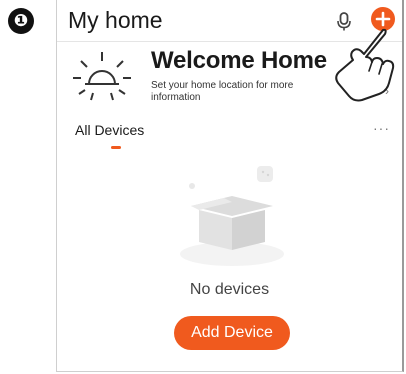  What do you see at coordinates (232, 216) in the screenshot?
I see `empty-box-icon` at bounding box center [232, 216].